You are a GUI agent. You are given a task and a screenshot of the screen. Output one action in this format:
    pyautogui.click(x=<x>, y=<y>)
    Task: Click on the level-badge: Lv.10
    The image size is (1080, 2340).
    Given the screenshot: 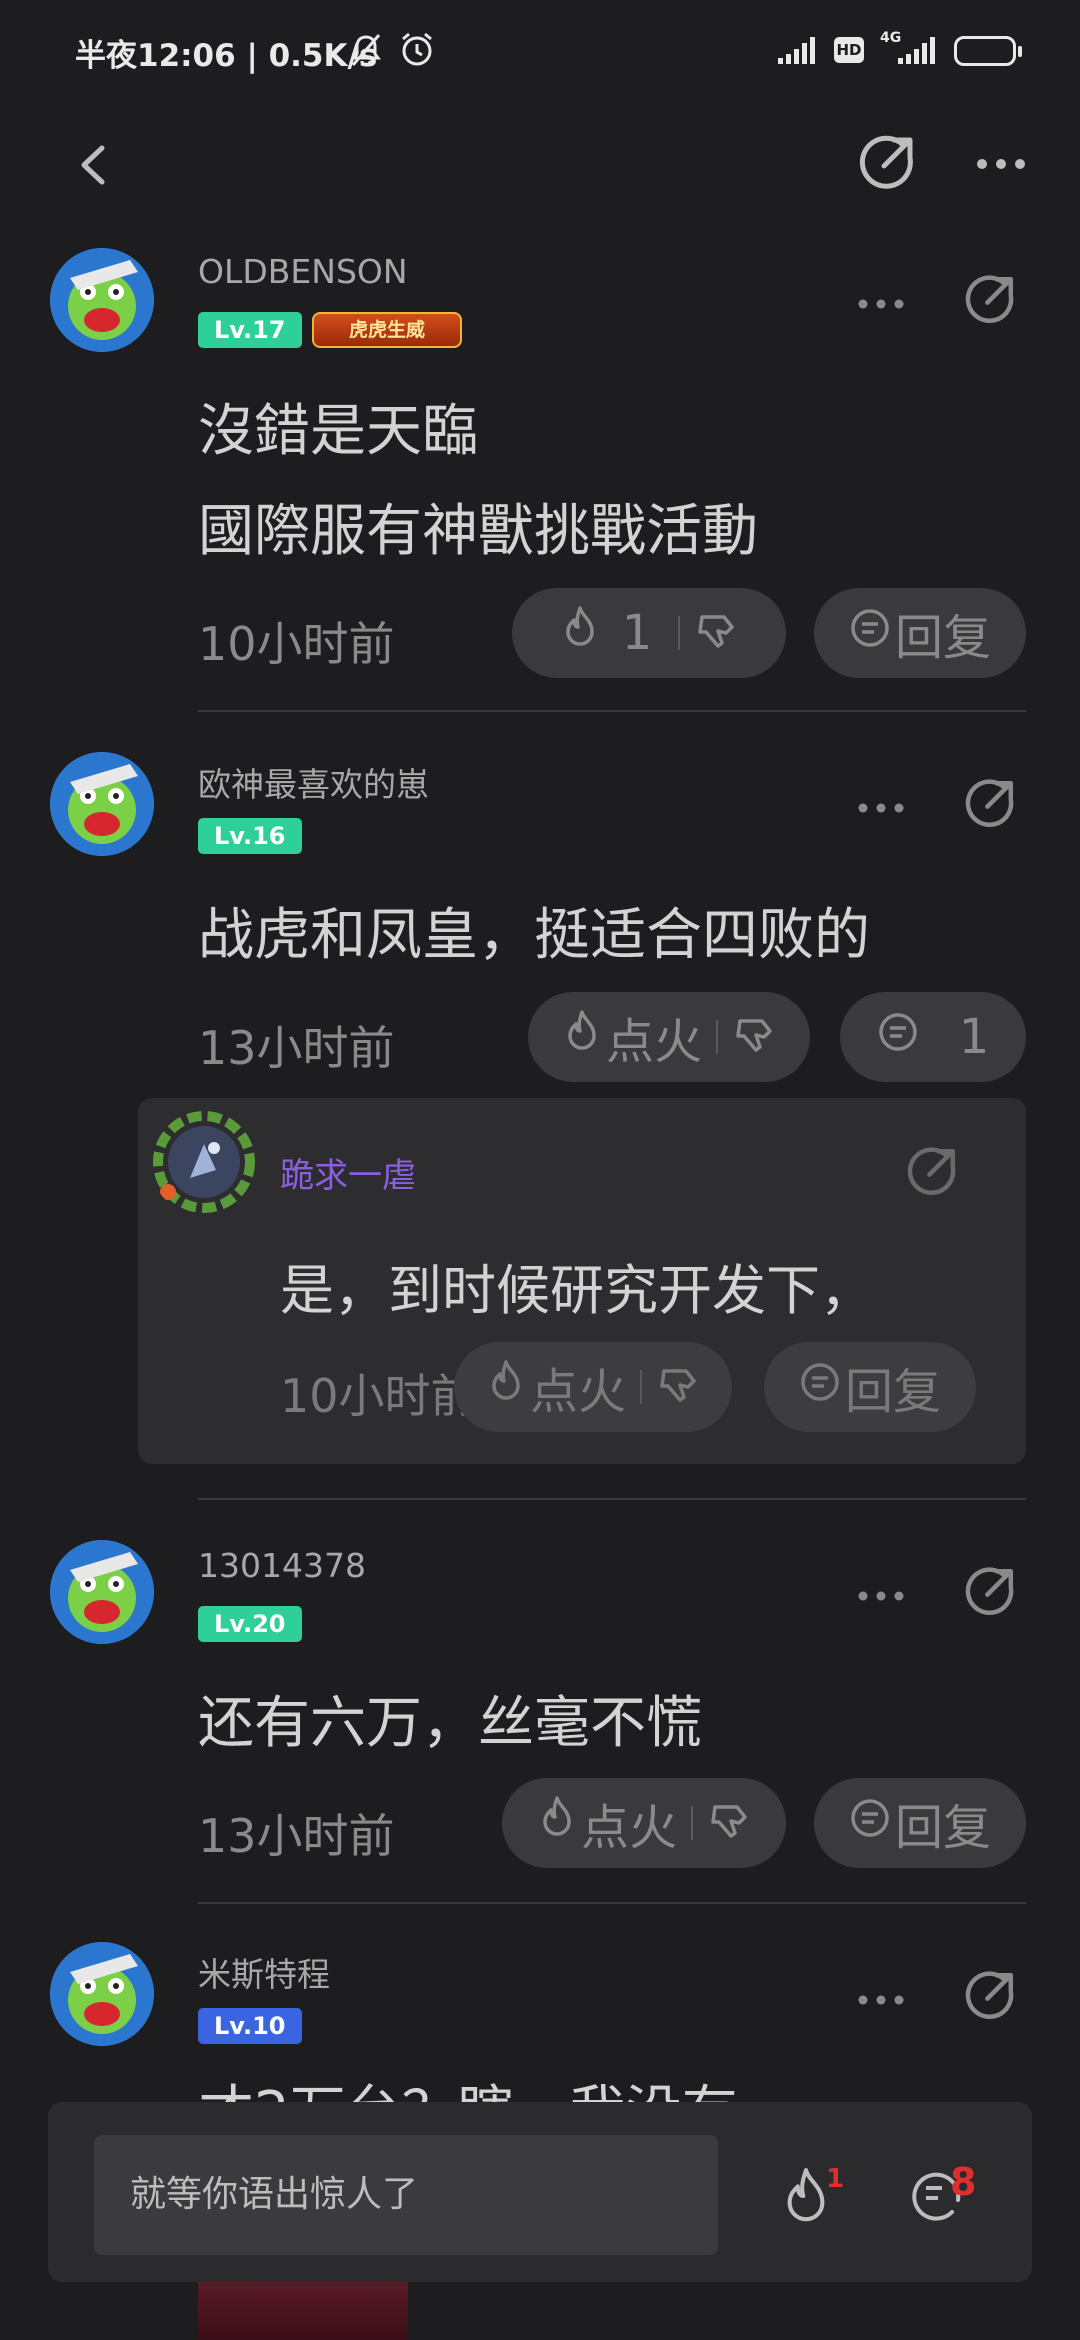 What is the action you would take?
    pyautogui.click(x=250, y=2026)
    